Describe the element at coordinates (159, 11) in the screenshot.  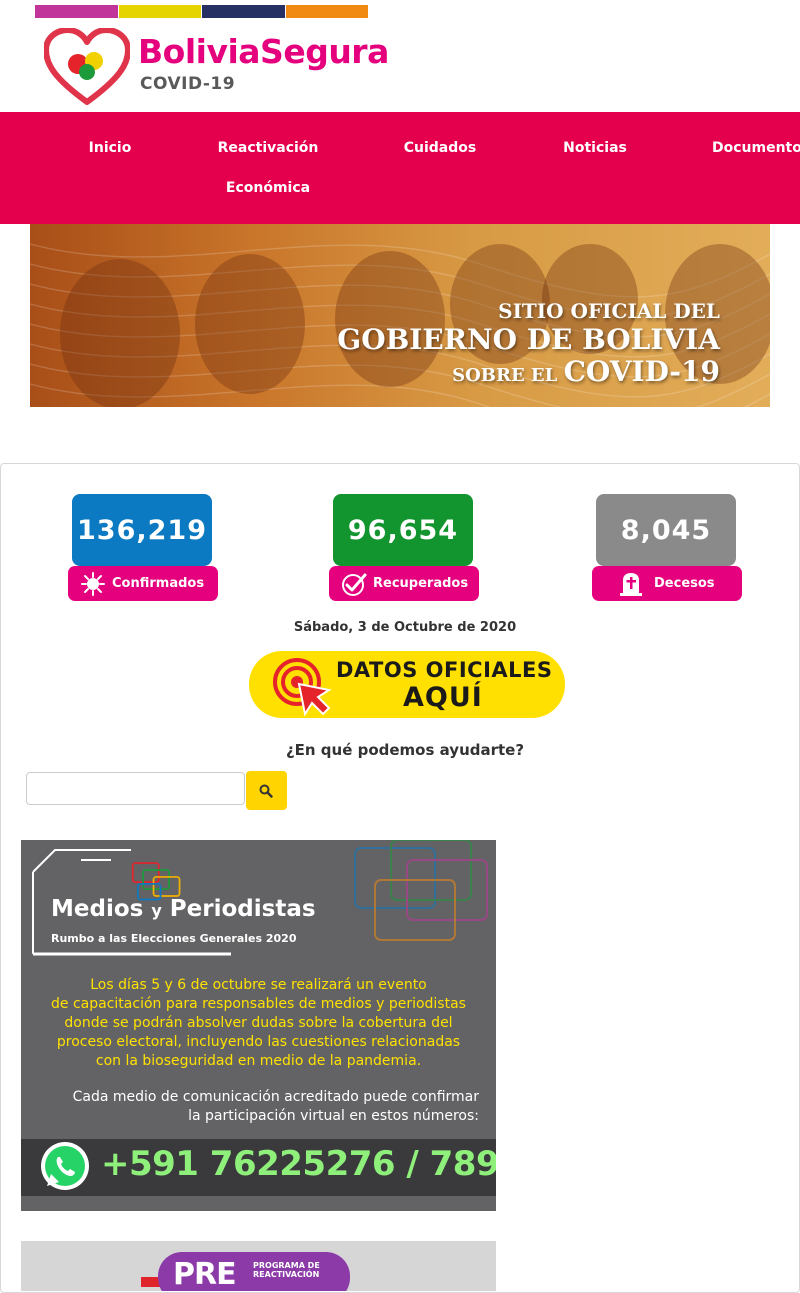
I see `color-segment-yellow` at that location.